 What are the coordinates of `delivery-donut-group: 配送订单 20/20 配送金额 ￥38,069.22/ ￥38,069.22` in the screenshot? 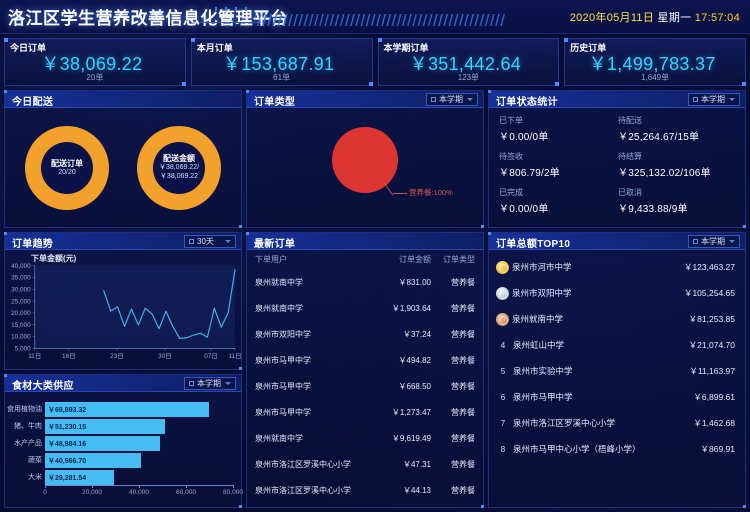 It's located at (123, 167).